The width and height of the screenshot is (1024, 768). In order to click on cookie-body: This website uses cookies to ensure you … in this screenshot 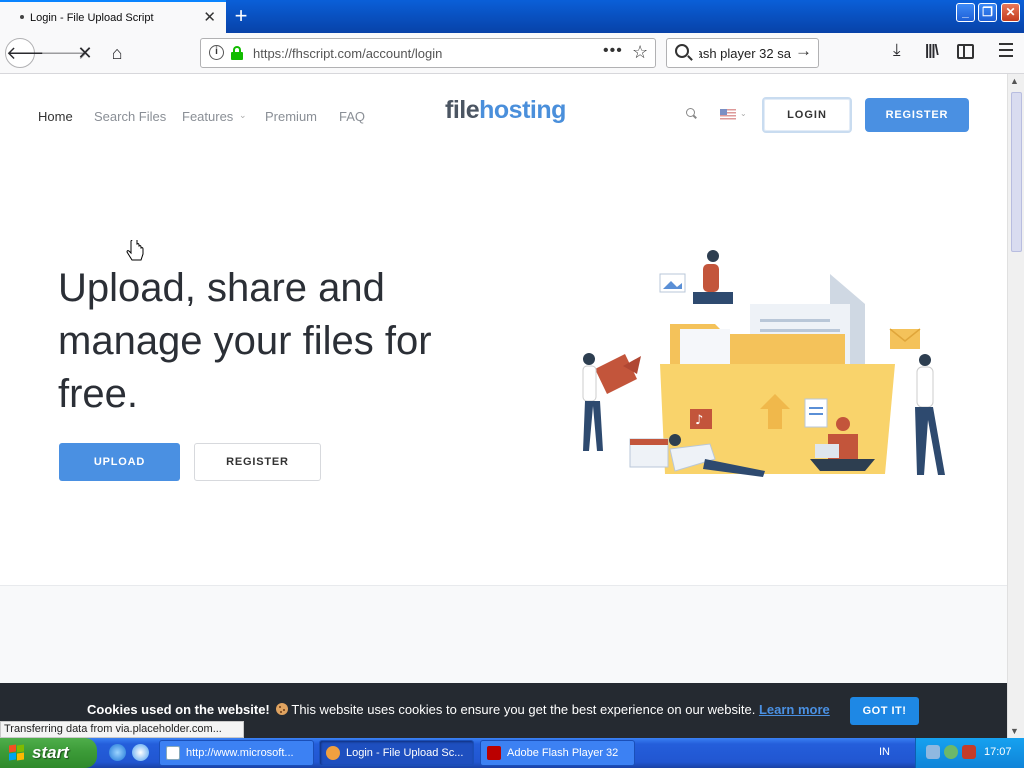, I will do `click(523, 709)`.